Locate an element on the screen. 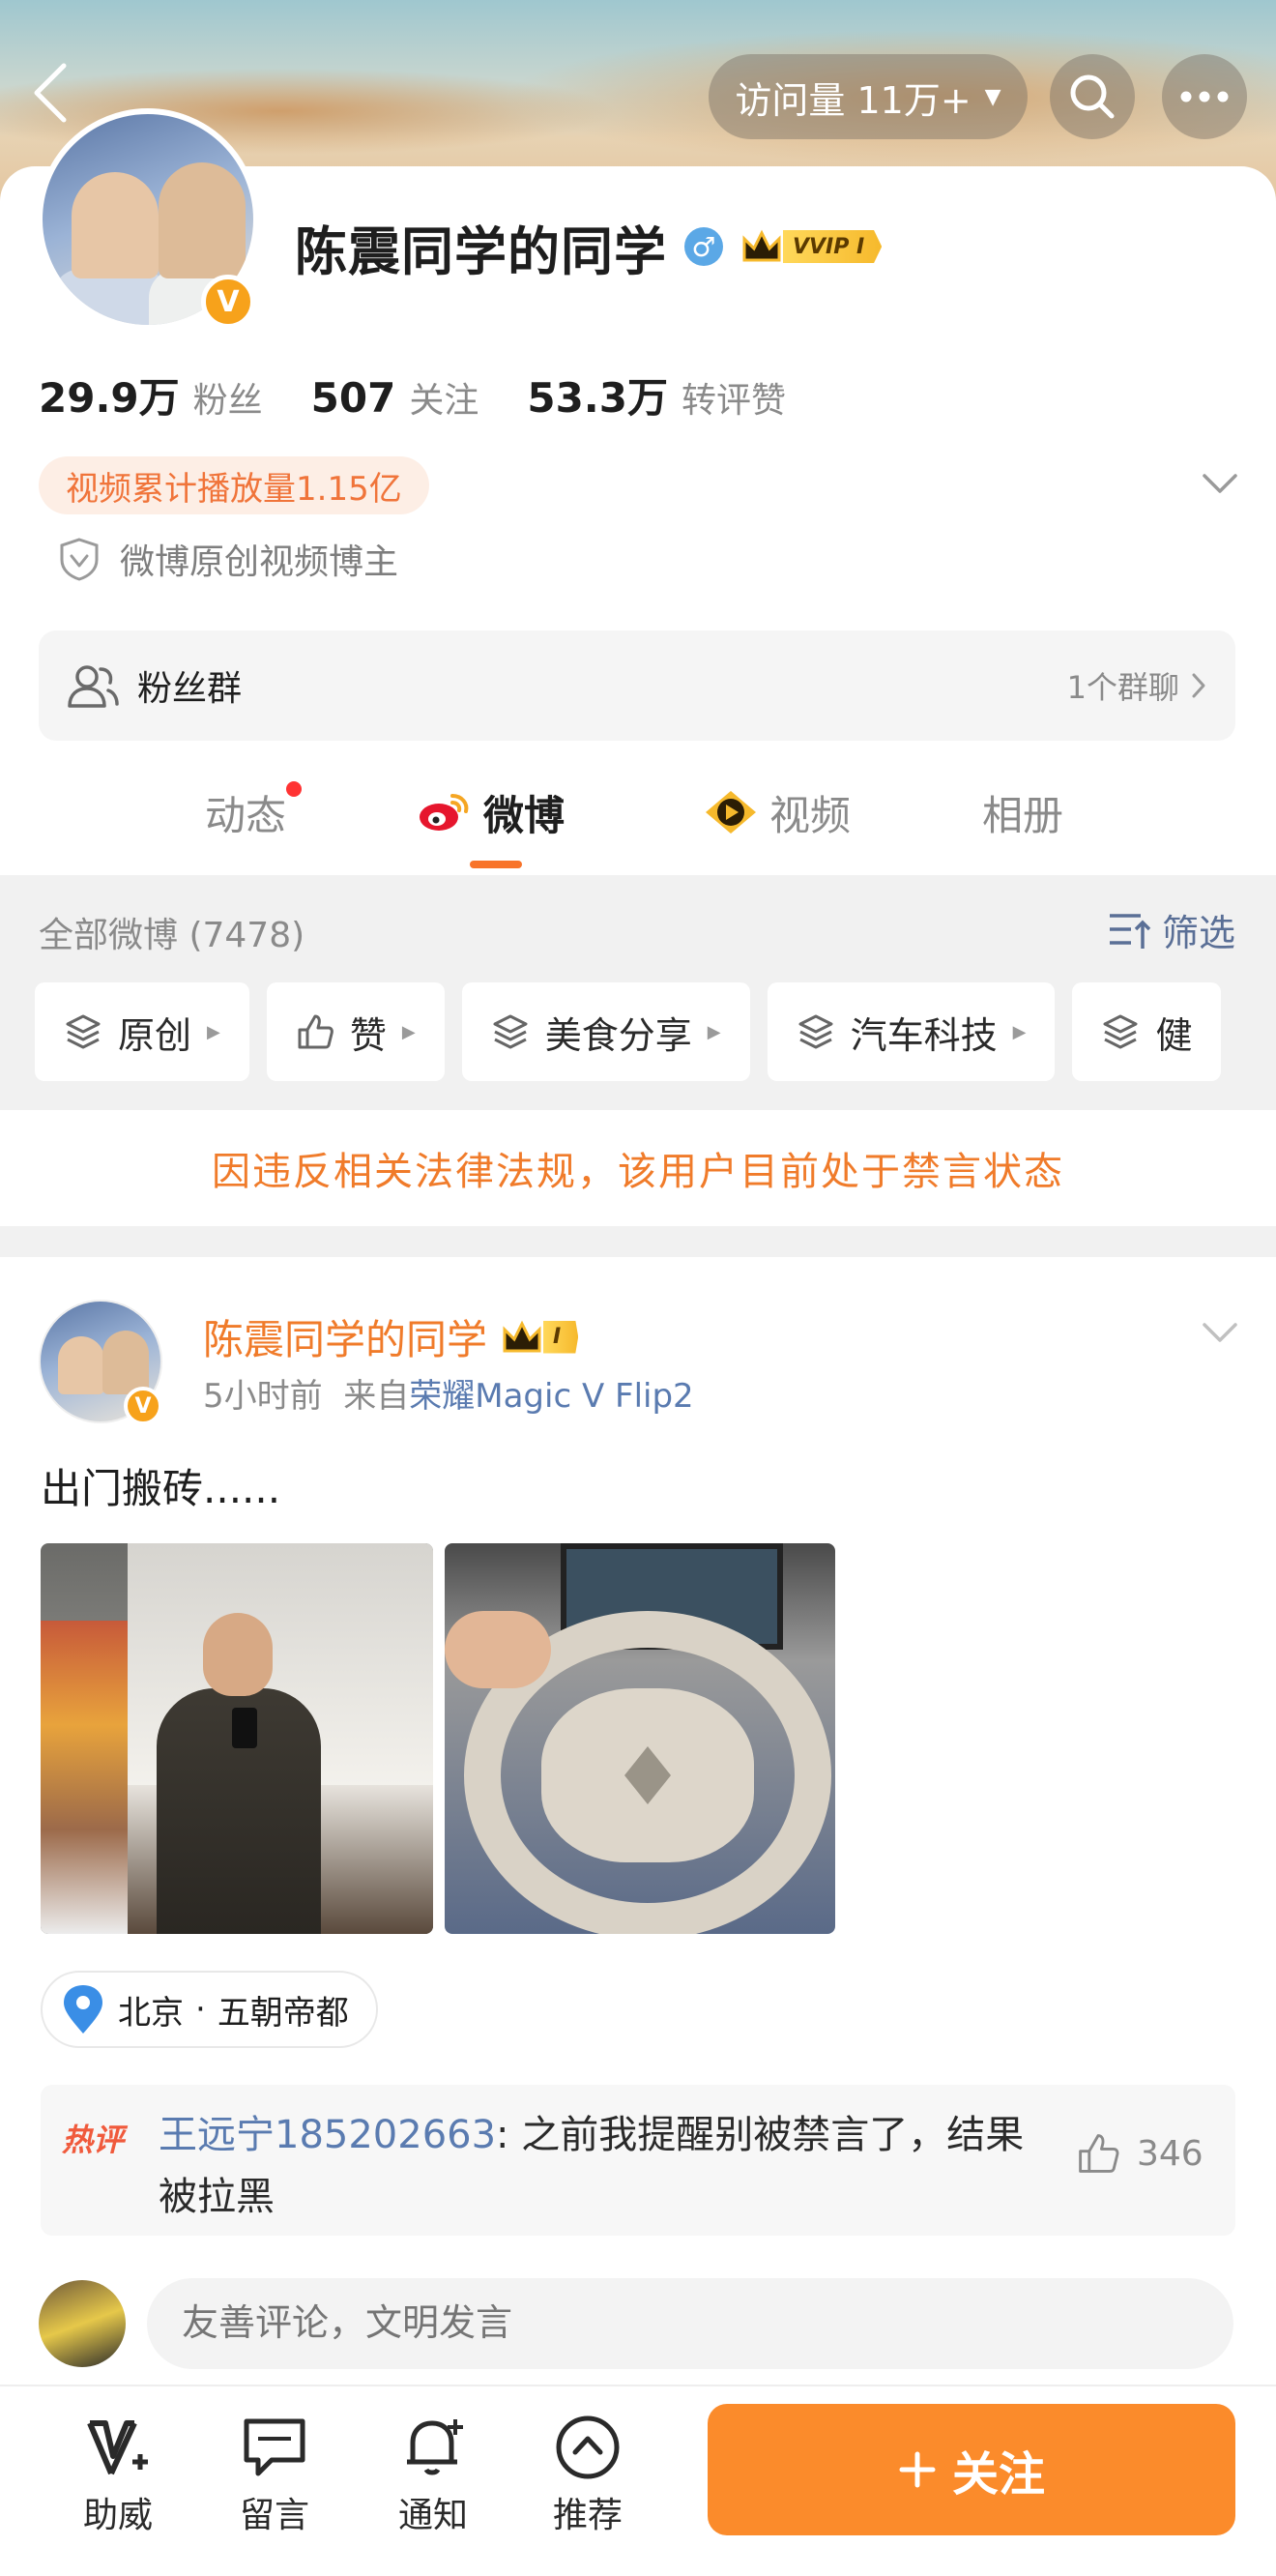 This screenshot has width=1276, height=2576. stat-fans: 29.9万 粉丝 is located at coordinates (151, 395).